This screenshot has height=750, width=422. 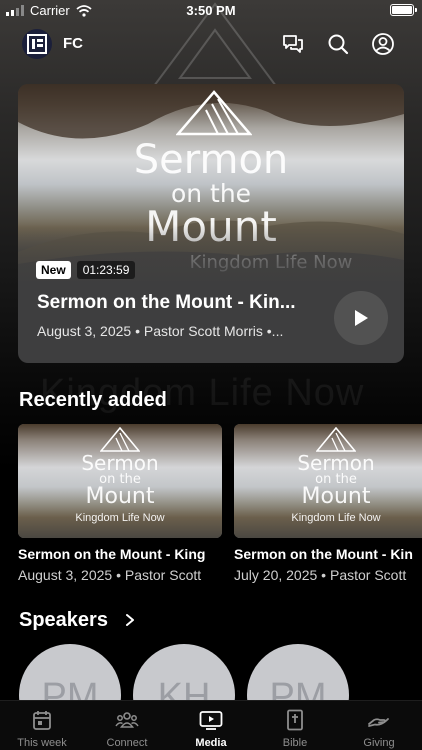 I want to click on people-icon, so click(x=127, y=720).